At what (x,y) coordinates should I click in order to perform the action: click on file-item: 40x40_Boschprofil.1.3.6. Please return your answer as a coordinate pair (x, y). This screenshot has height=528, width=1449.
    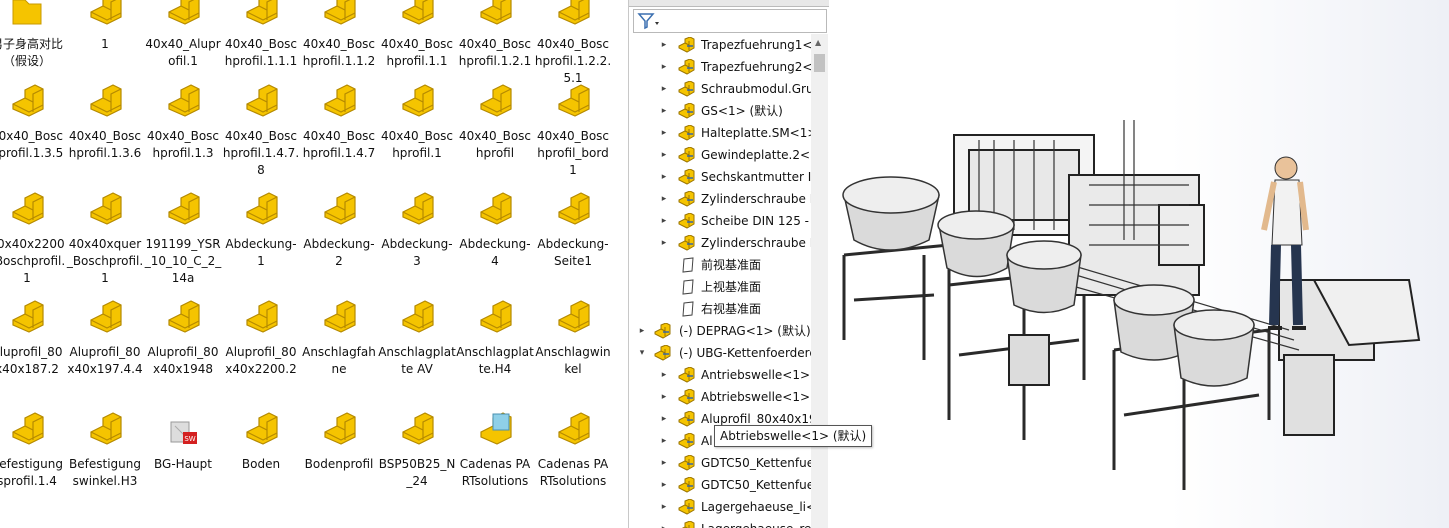
    Looking at the image, I should click on (105, 122).